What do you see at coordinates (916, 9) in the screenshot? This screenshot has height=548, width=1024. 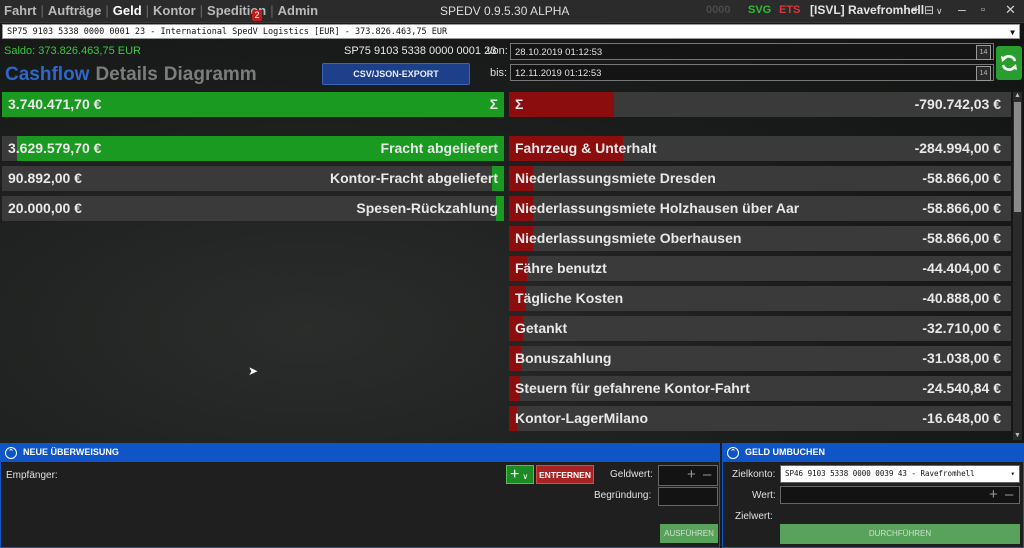 I see `add-window-icon: +` at bounding box center [916, 9].